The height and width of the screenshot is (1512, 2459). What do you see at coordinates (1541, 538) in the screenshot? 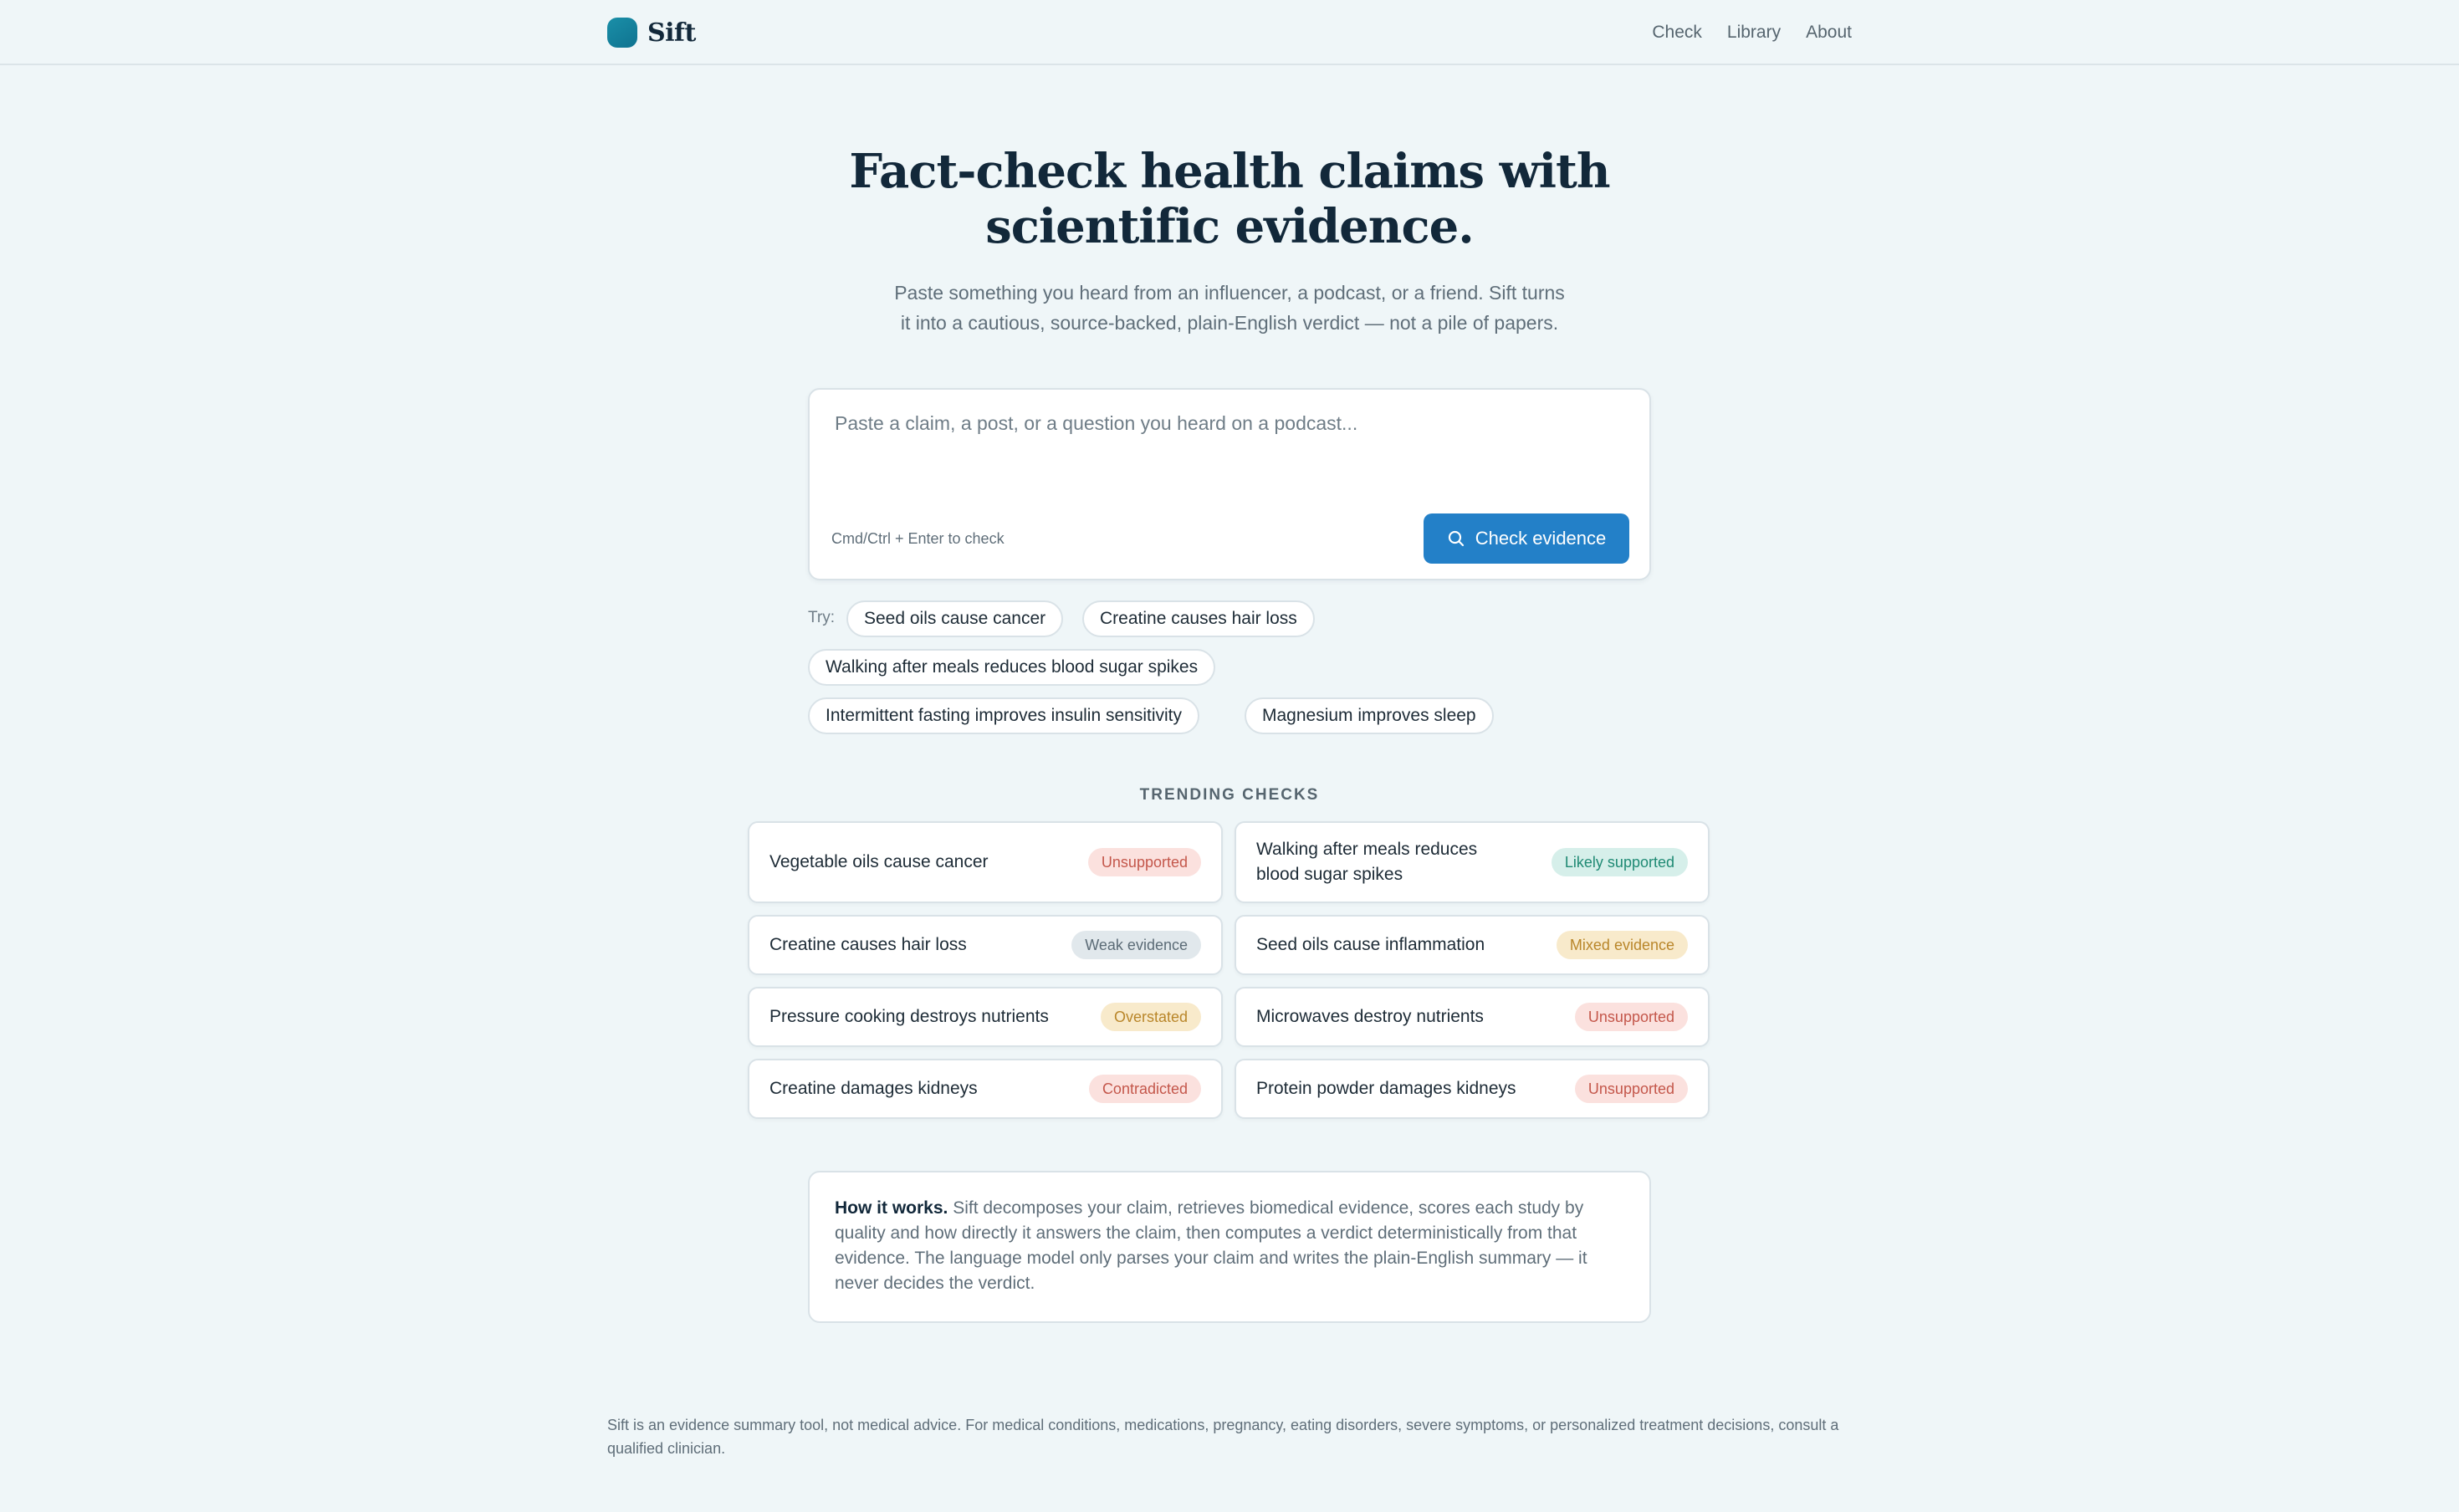
I see `check-evidence-label: Check evidence` at bounding box center [1541, 538].